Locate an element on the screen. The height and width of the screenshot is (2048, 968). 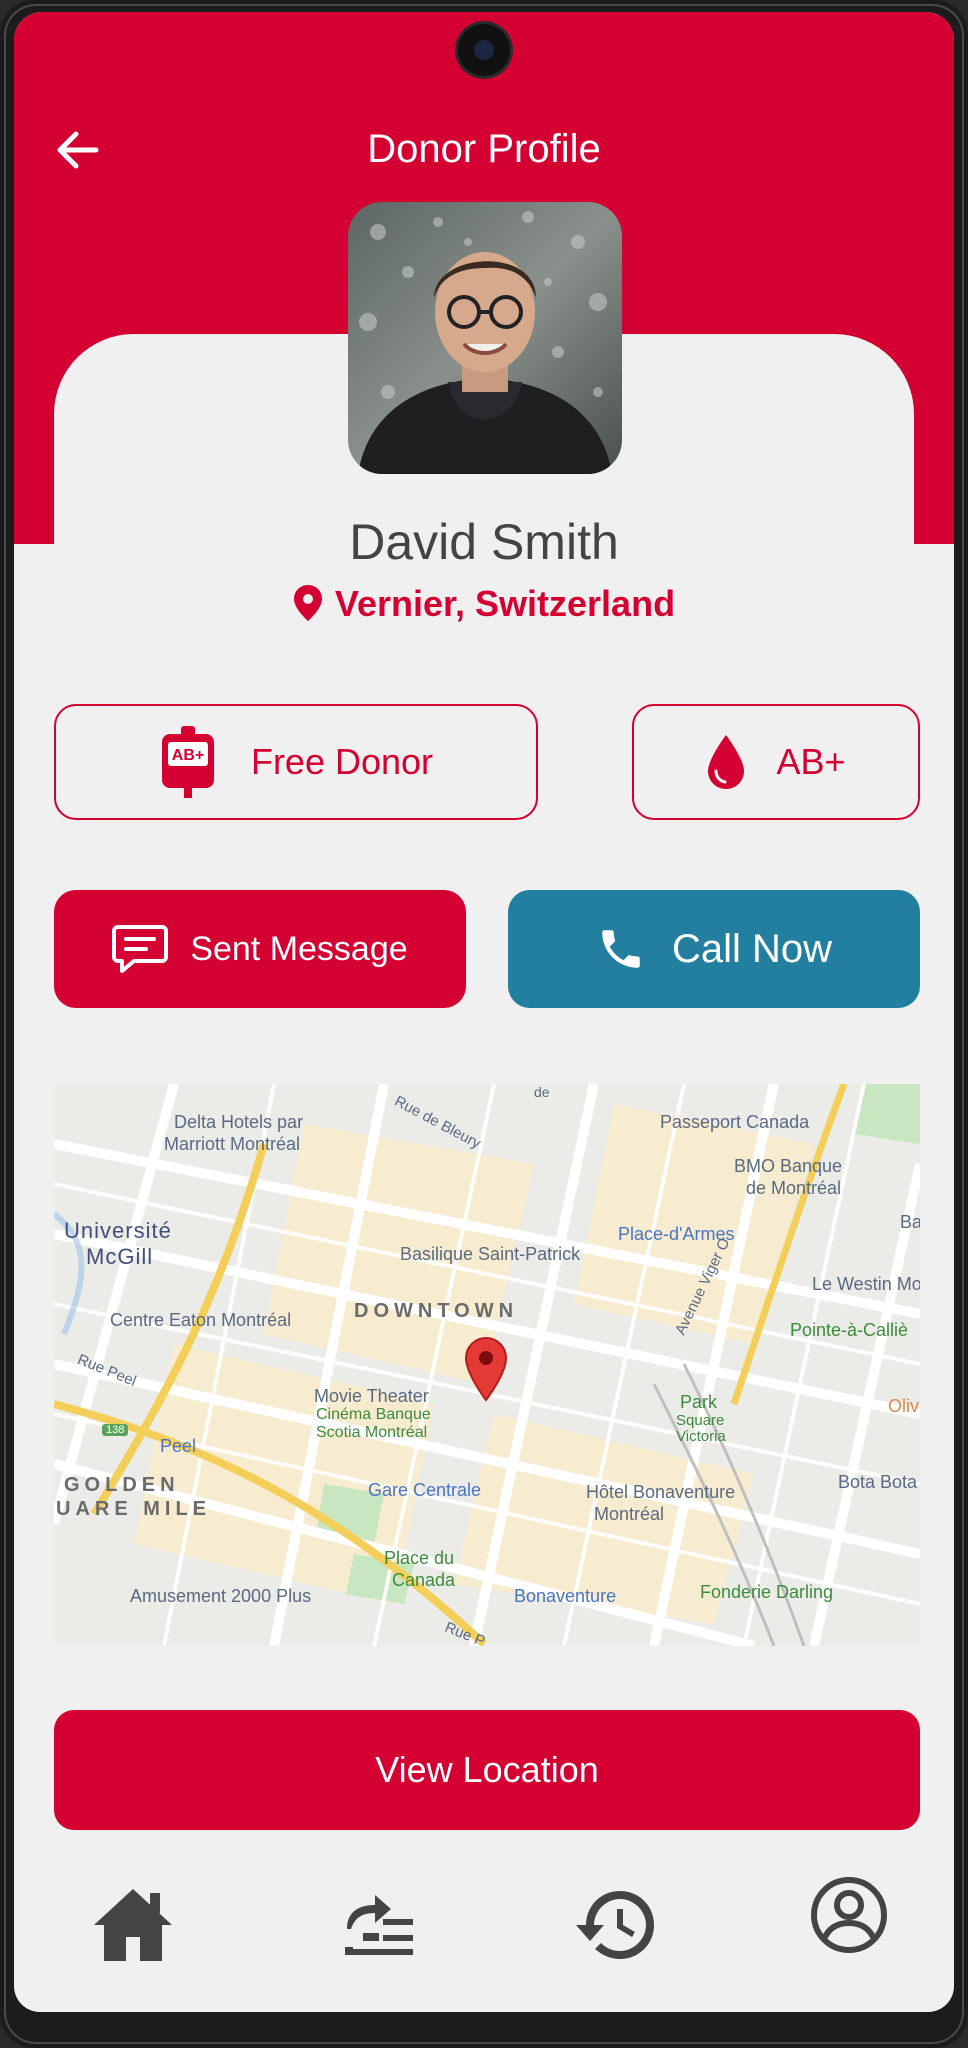
profile-icon is located at coordinates (849, 1915).